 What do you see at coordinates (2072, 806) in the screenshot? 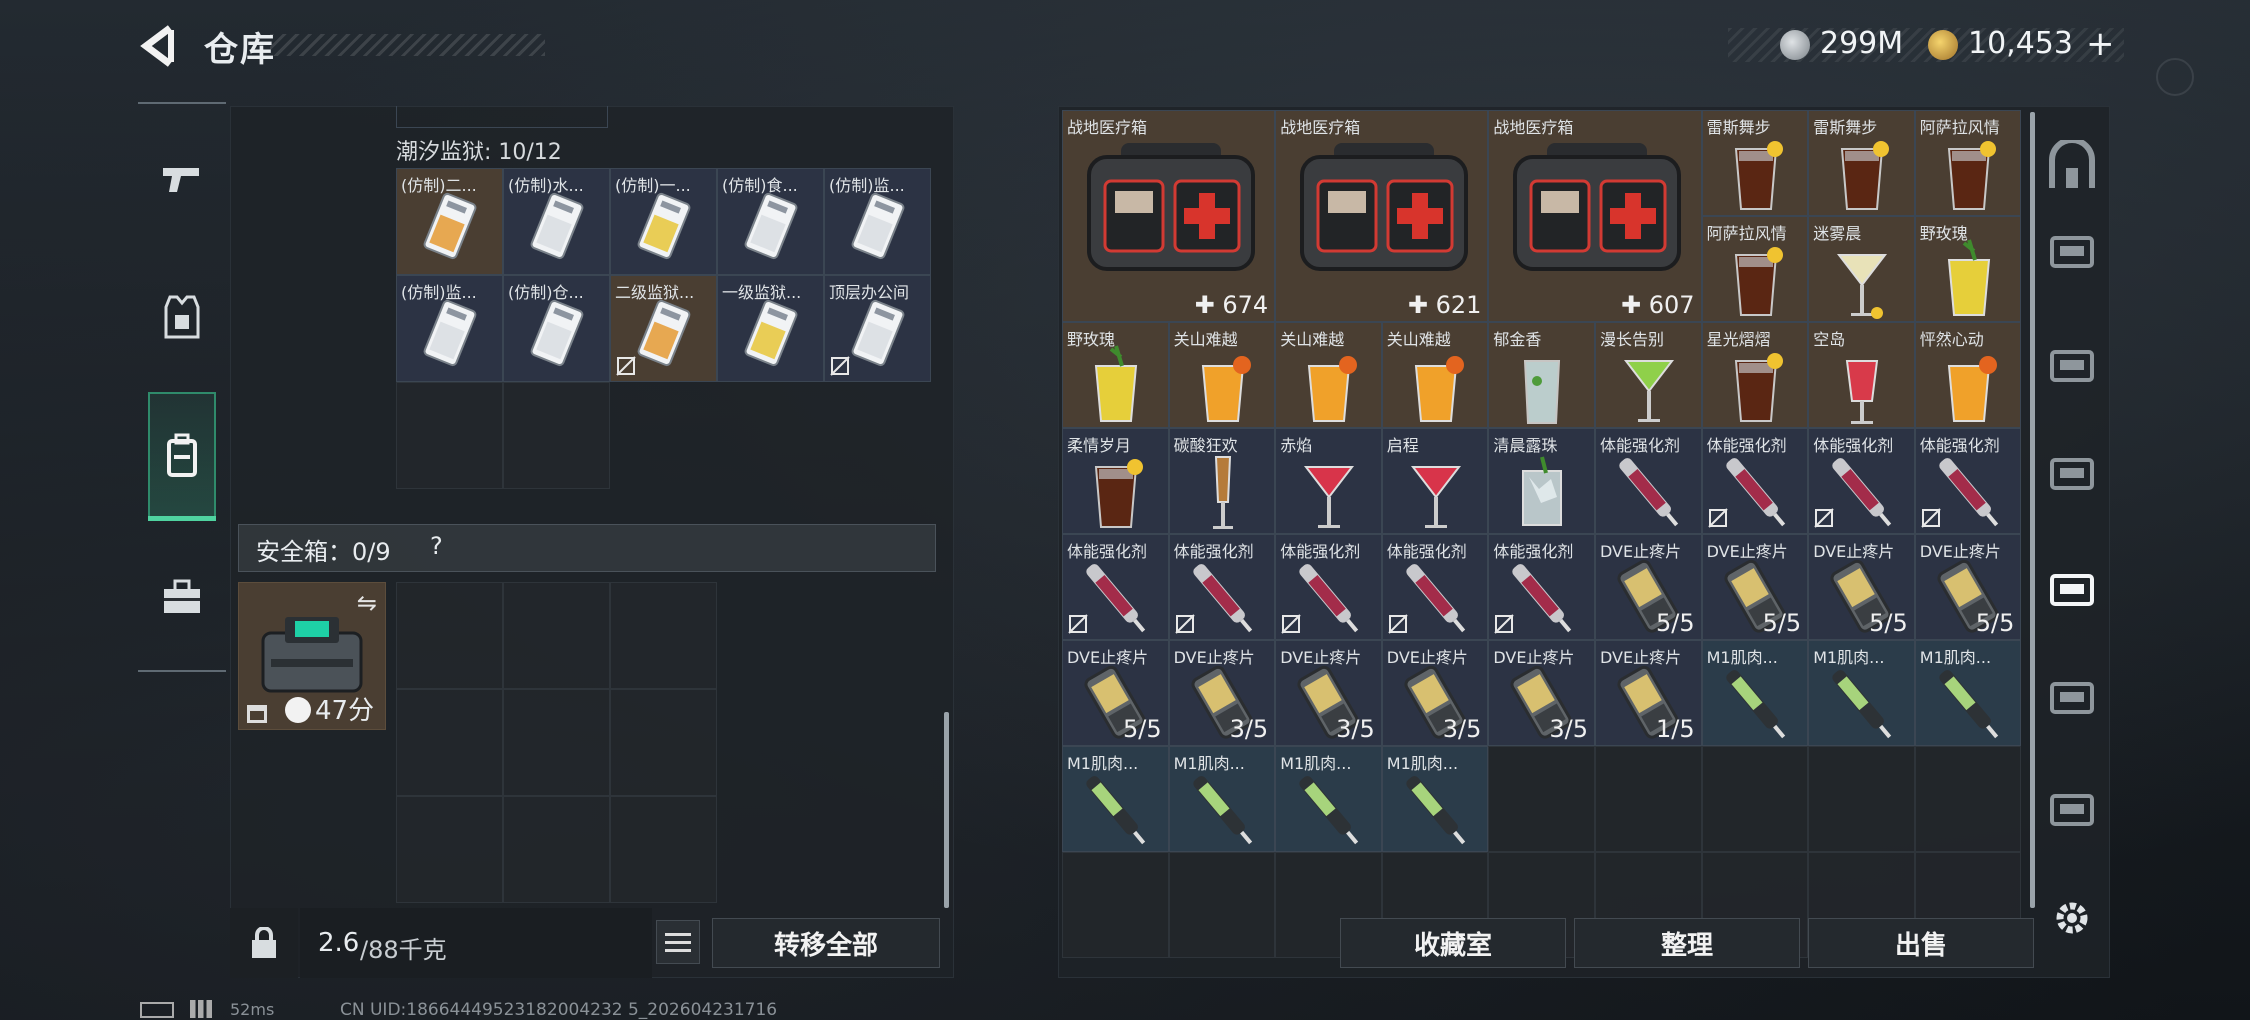
I see `iii-case-icon` at bounding box center [2072, 806].